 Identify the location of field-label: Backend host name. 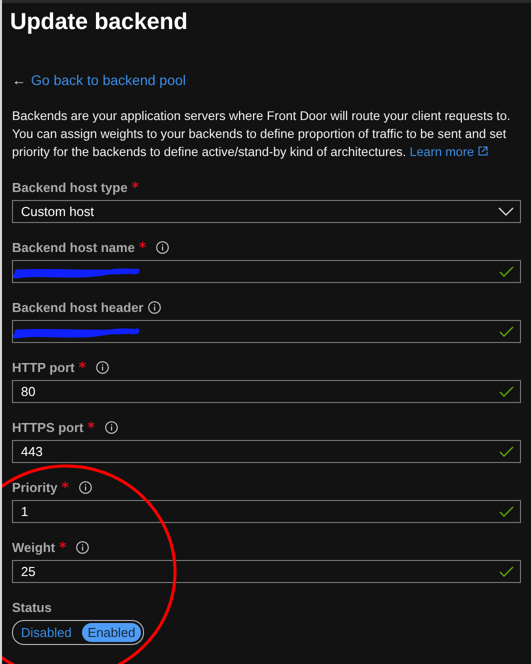
(73, 247).